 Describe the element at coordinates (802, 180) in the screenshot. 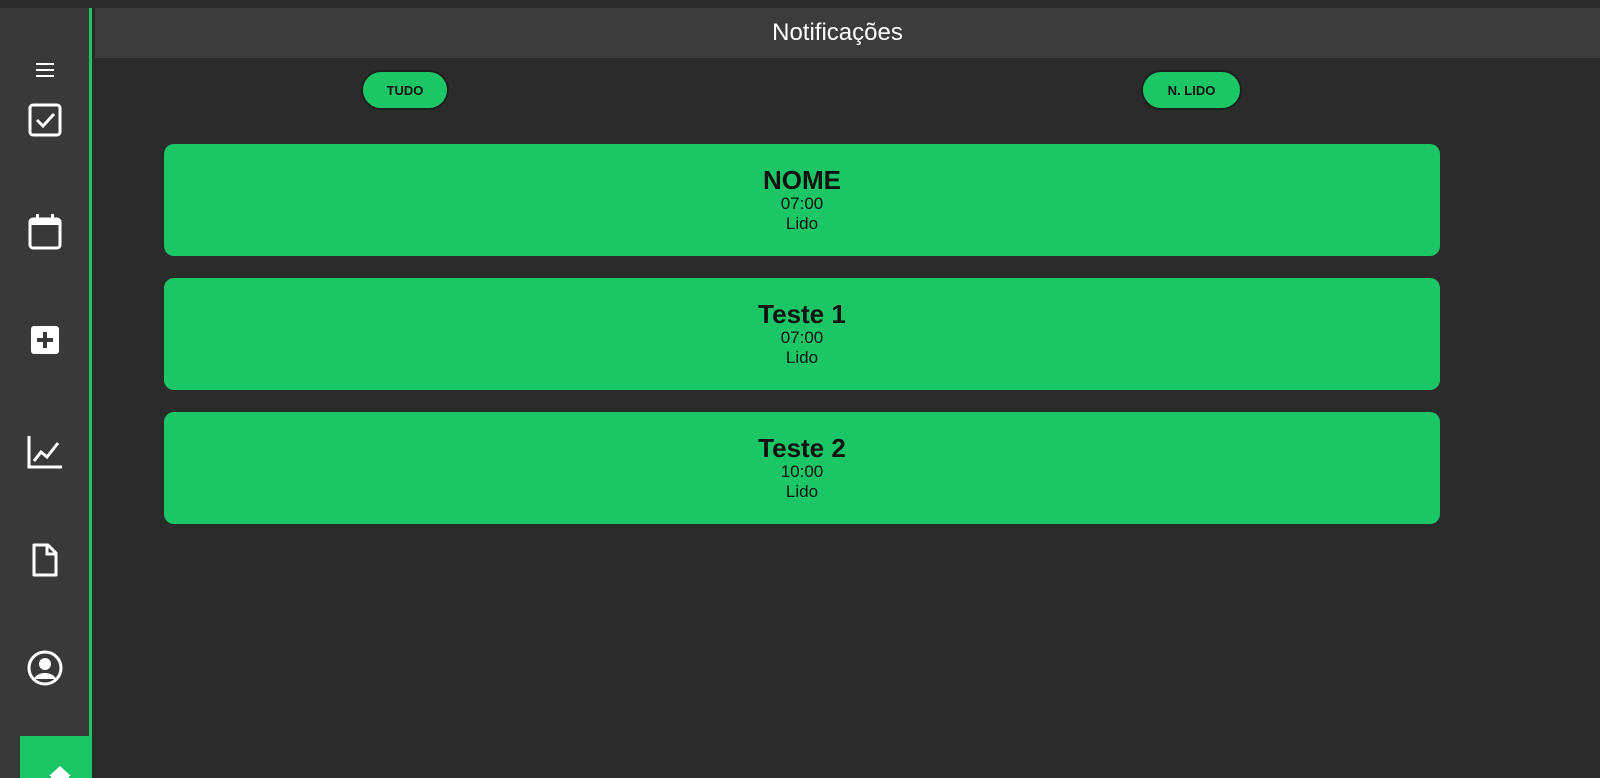

I see `notification-name: NOME` at that location.